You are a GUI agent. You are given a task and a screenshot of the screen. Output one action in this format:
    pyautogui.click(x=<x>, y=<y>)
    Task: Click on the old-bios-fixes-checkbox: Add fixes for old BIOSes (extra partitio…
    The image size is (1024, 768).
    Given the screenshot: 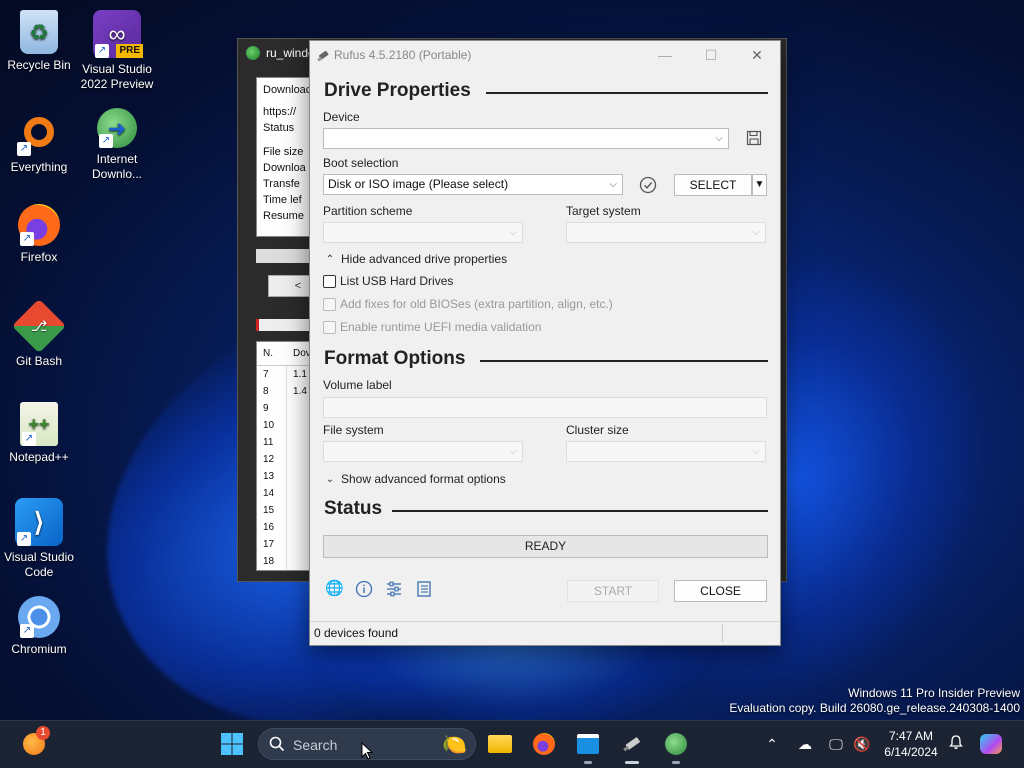 What is the action you would take?
    pyautogui.click(x=468, y=304)
    